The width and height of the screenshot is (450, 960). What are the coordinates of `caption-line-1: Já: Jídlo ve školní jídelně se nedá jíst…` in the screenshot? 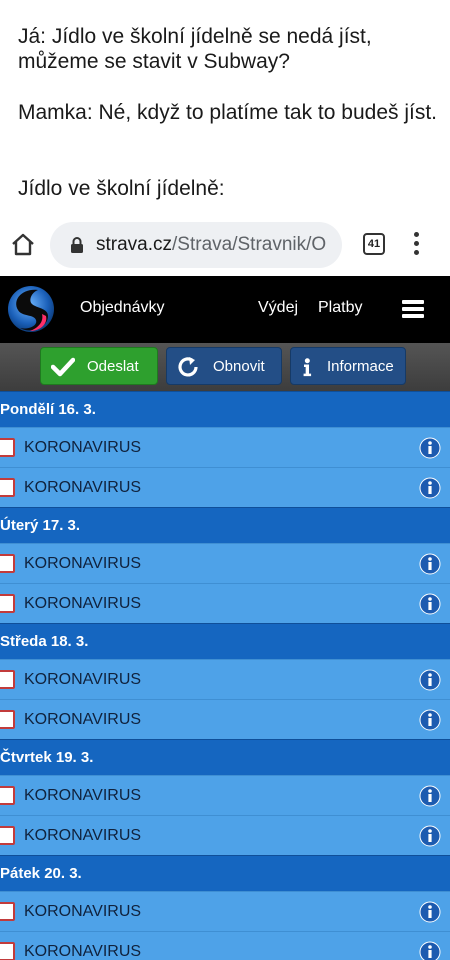 It's located at (195, 49).